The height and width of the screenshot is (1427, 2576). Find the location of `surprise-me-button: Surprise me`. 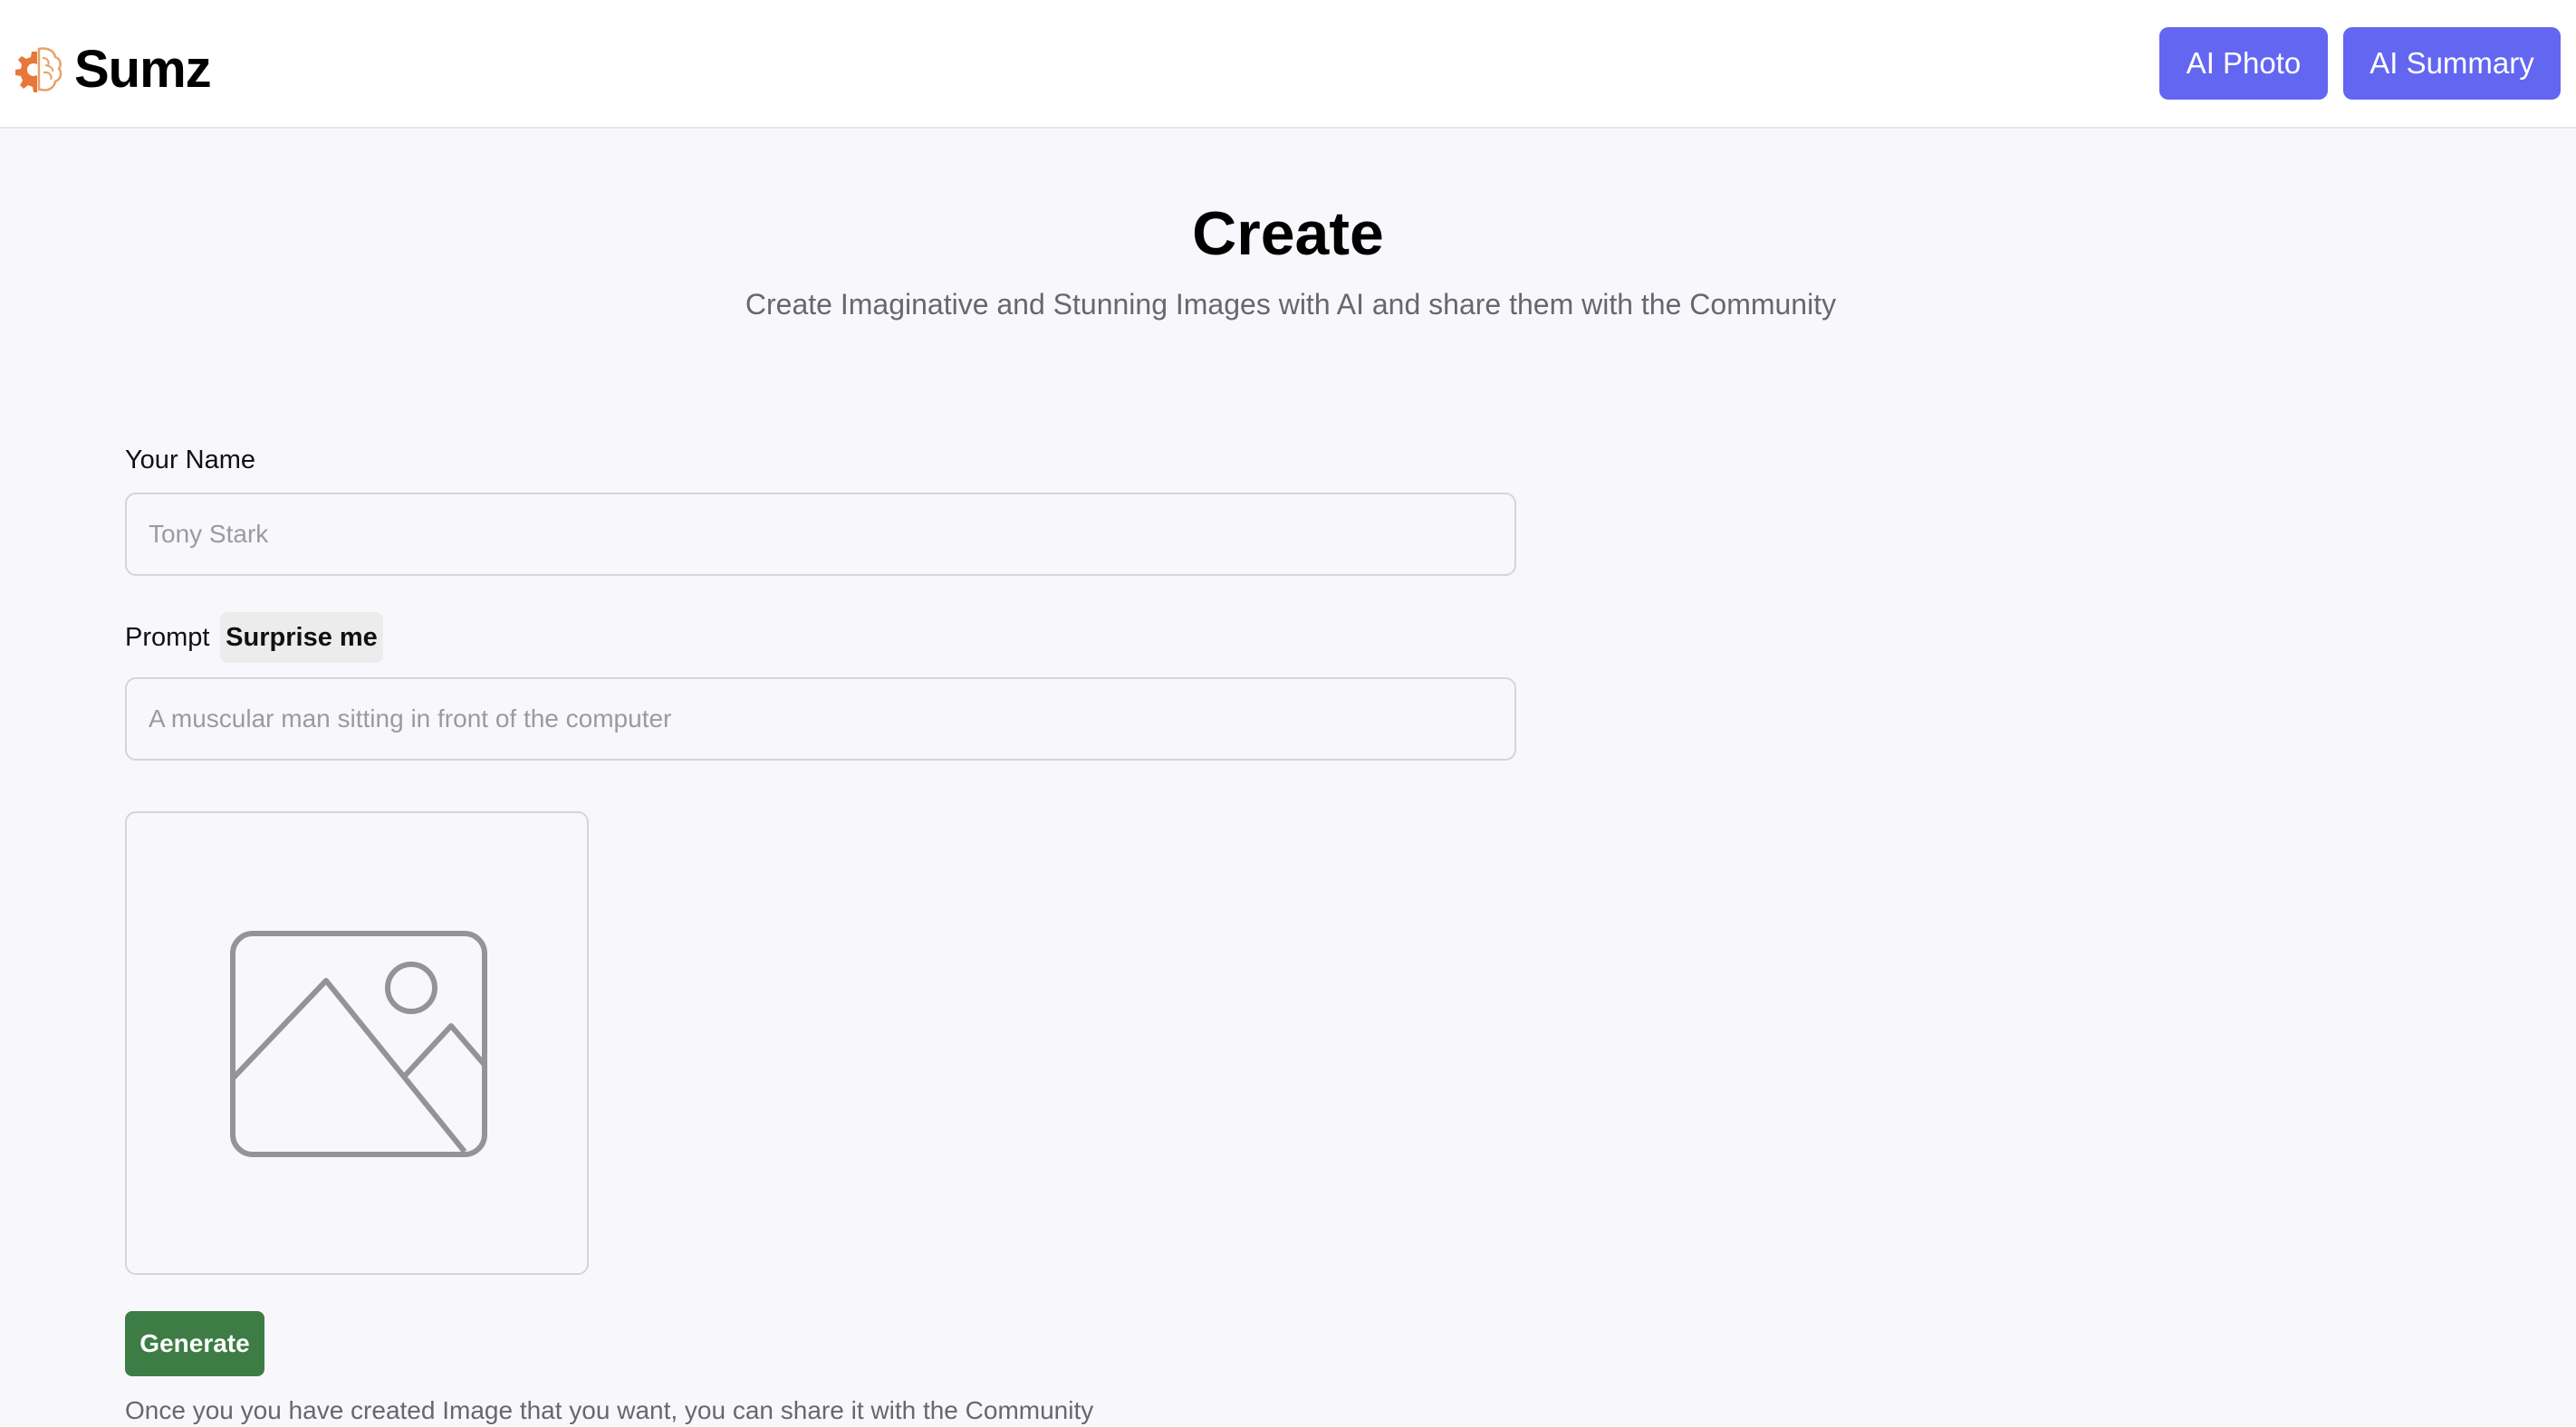

surprise-me-button: Surprise me is located at coordinates (301, 637).